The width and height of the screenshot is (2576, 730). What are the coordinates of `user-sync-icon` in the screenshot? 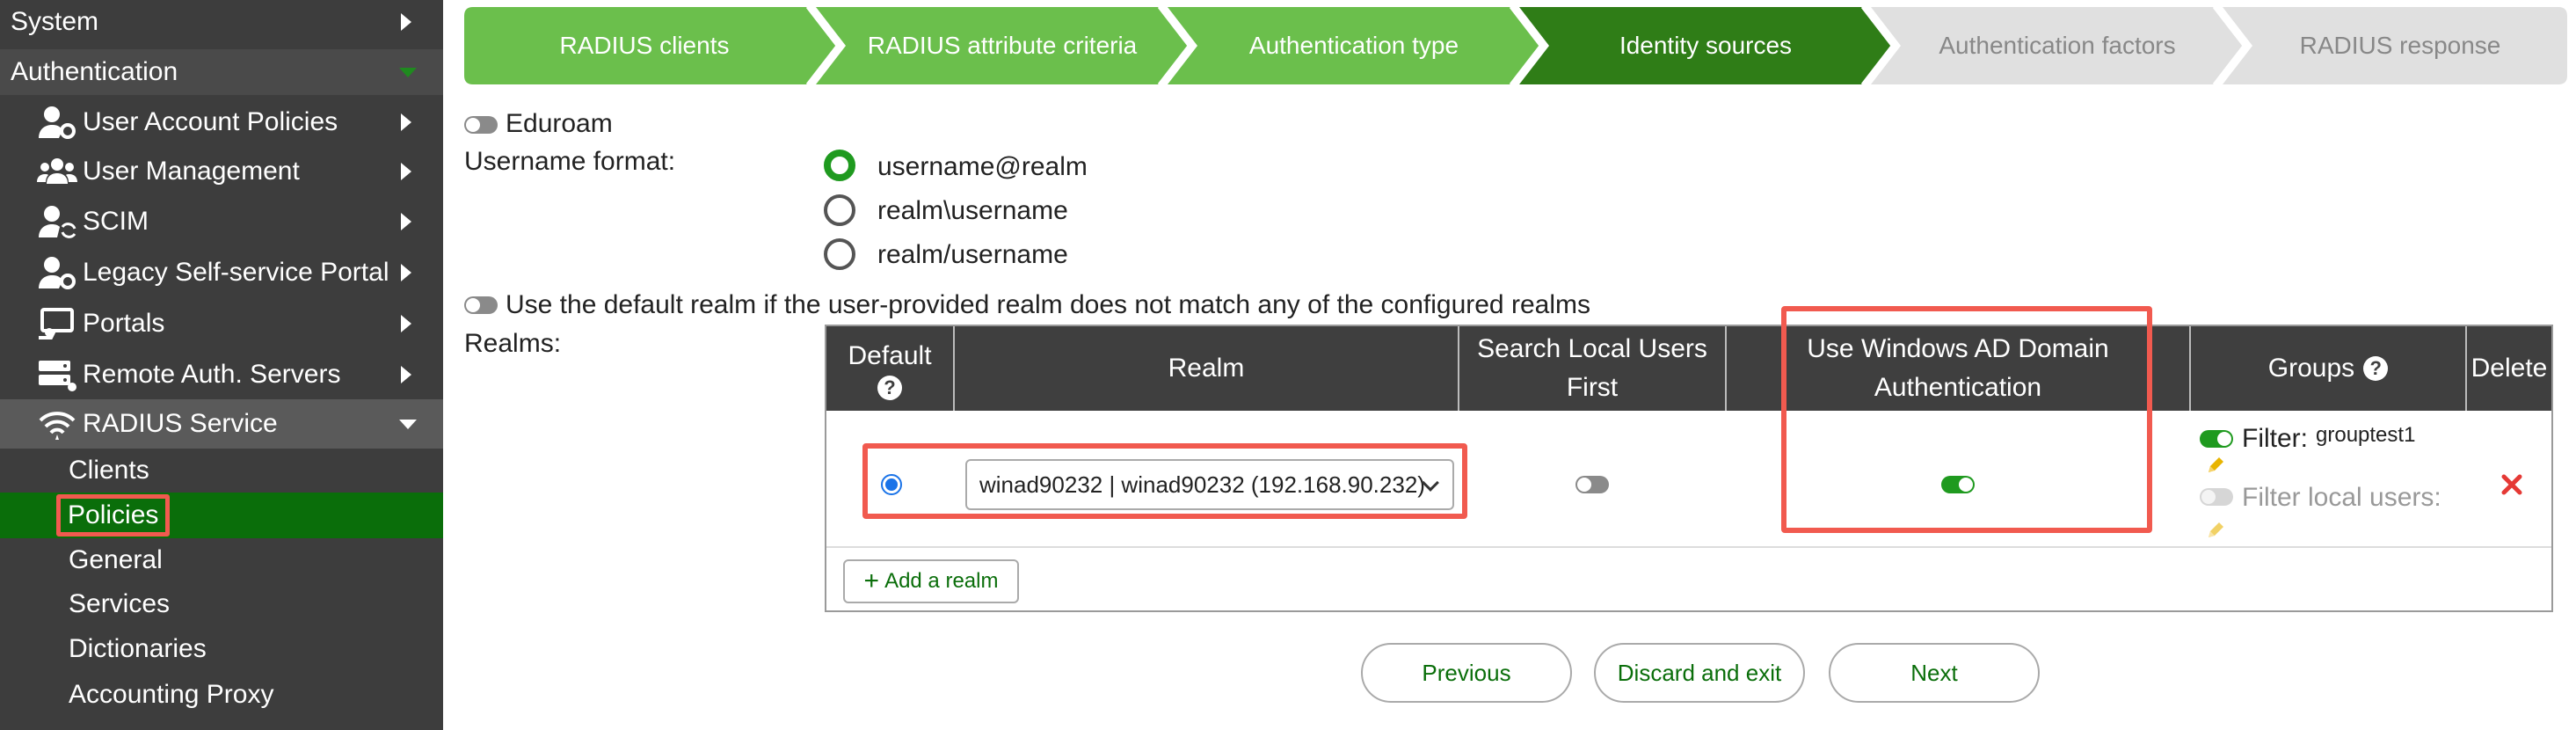 It's located at (58, 222).